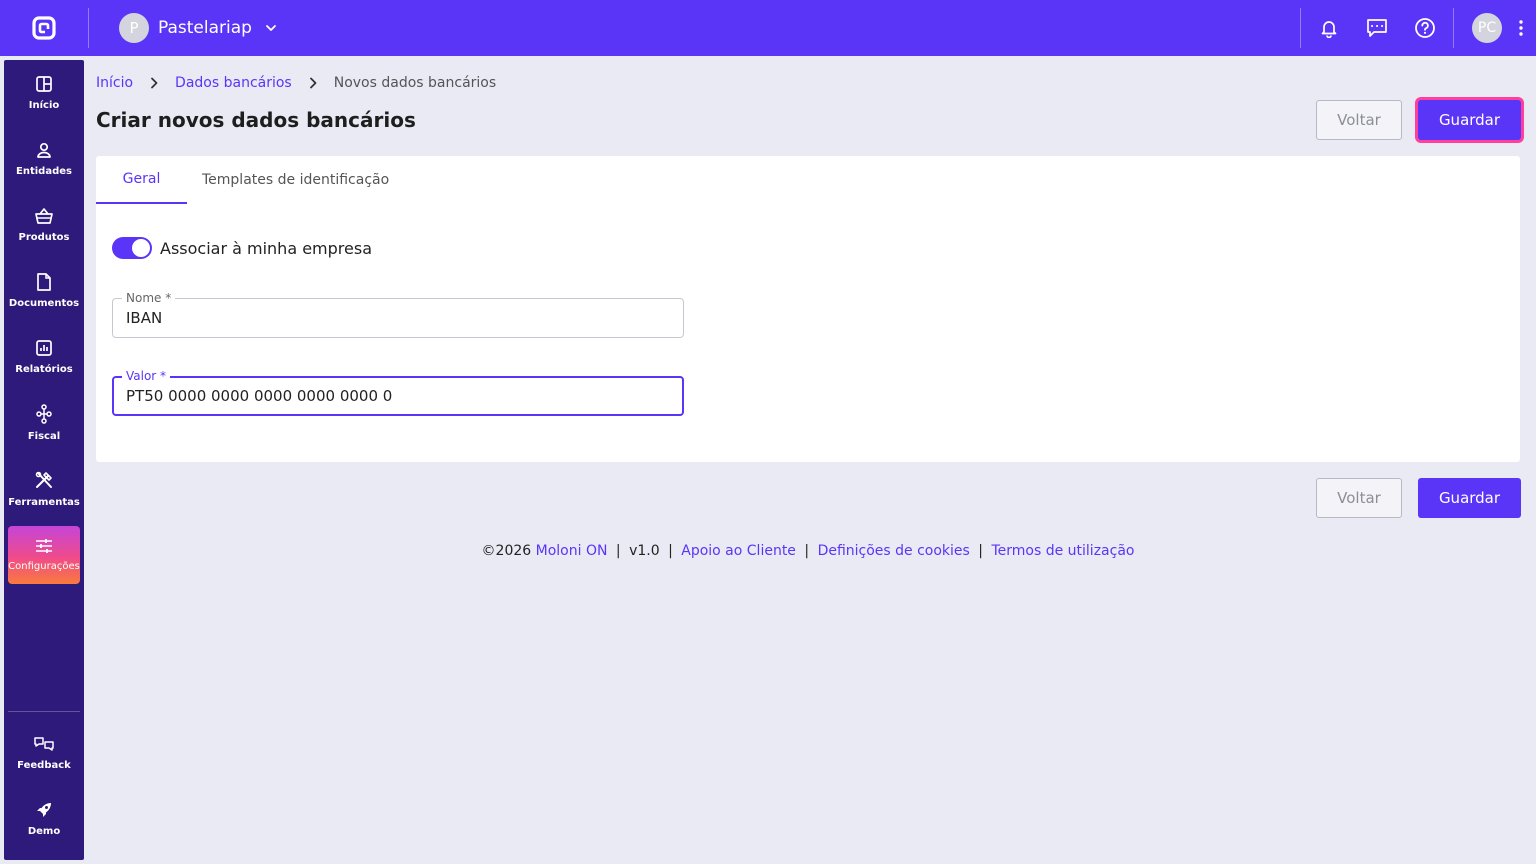 This screenshot has height=864, width=1536. What do you see at coordinates (572, 551) in the screenshot?
I see `footer-brand-link: Moloni ON` at bounding box center [572, 551].